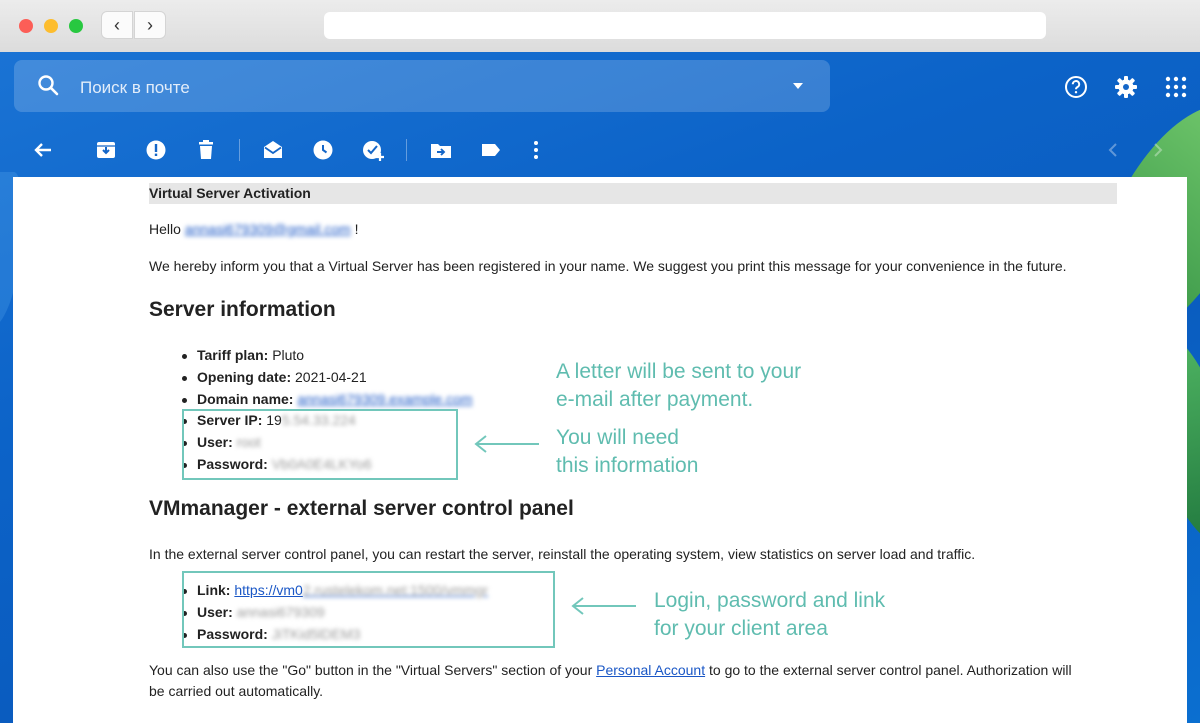 Image resolution: width=1200 pixels, height=723 pixels. I want to click on browser-back-button: ‹, so click(117, 25).